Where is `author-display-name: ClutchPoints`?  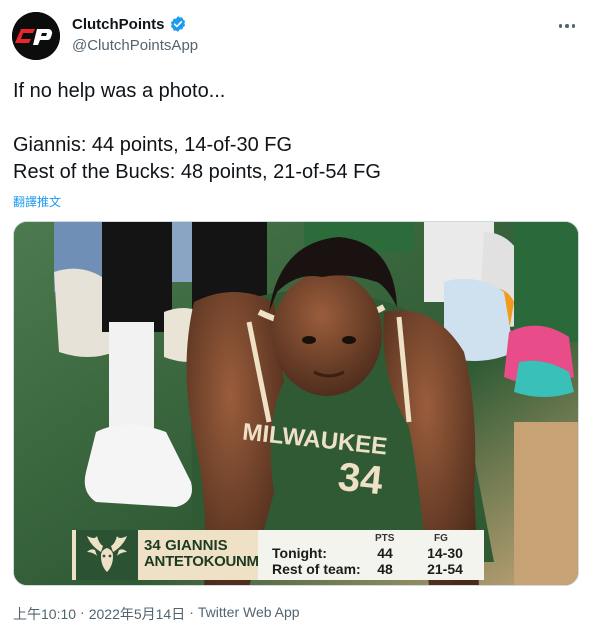
author-display-name: ClutchPoints is located at coordinates (118, 24).